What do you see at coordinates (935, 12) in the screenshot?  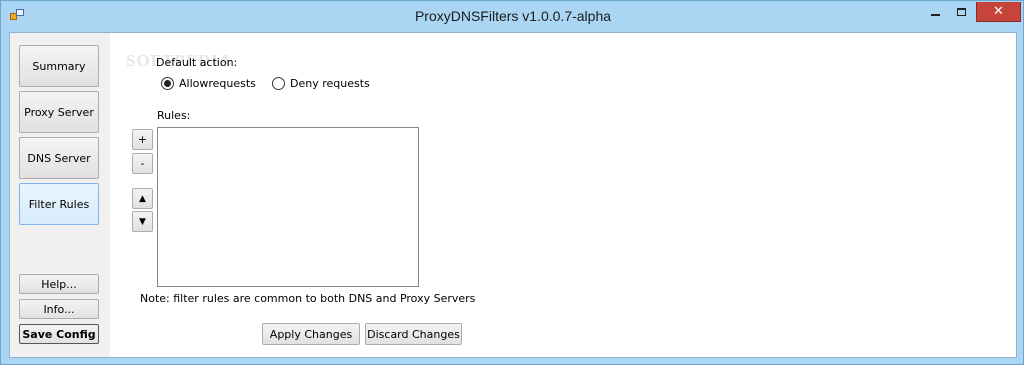 I see `minimize-button` at bounding box center [935, 12].